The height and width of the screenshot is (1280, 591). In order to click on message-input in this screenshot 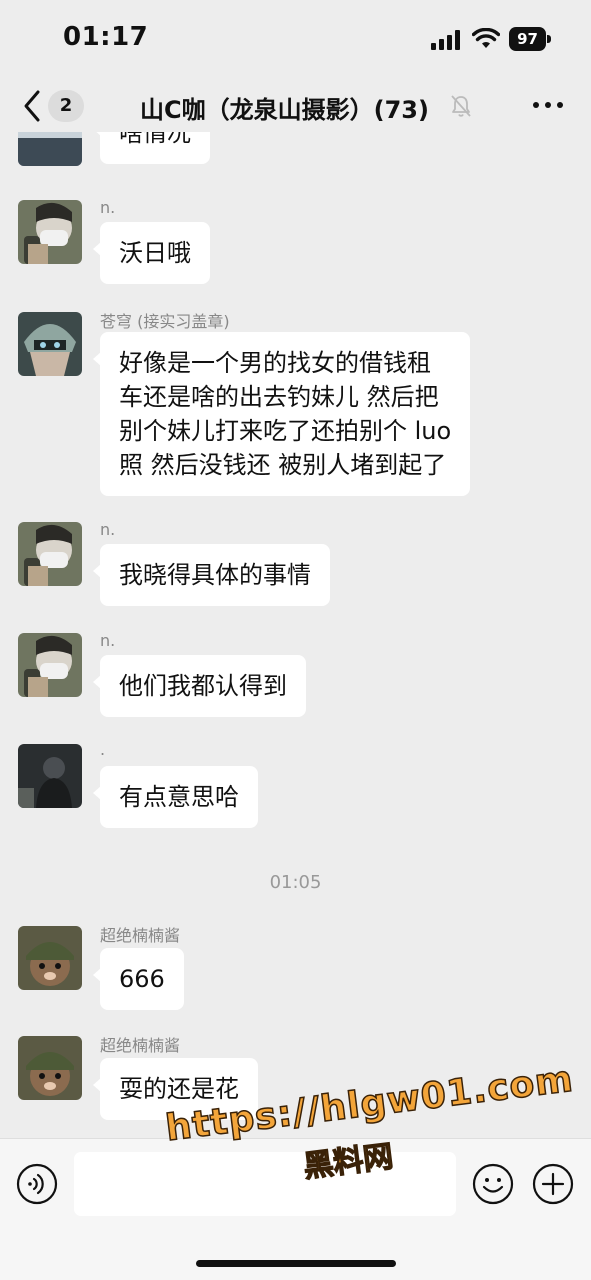, I will do `click(265, 1184)`.